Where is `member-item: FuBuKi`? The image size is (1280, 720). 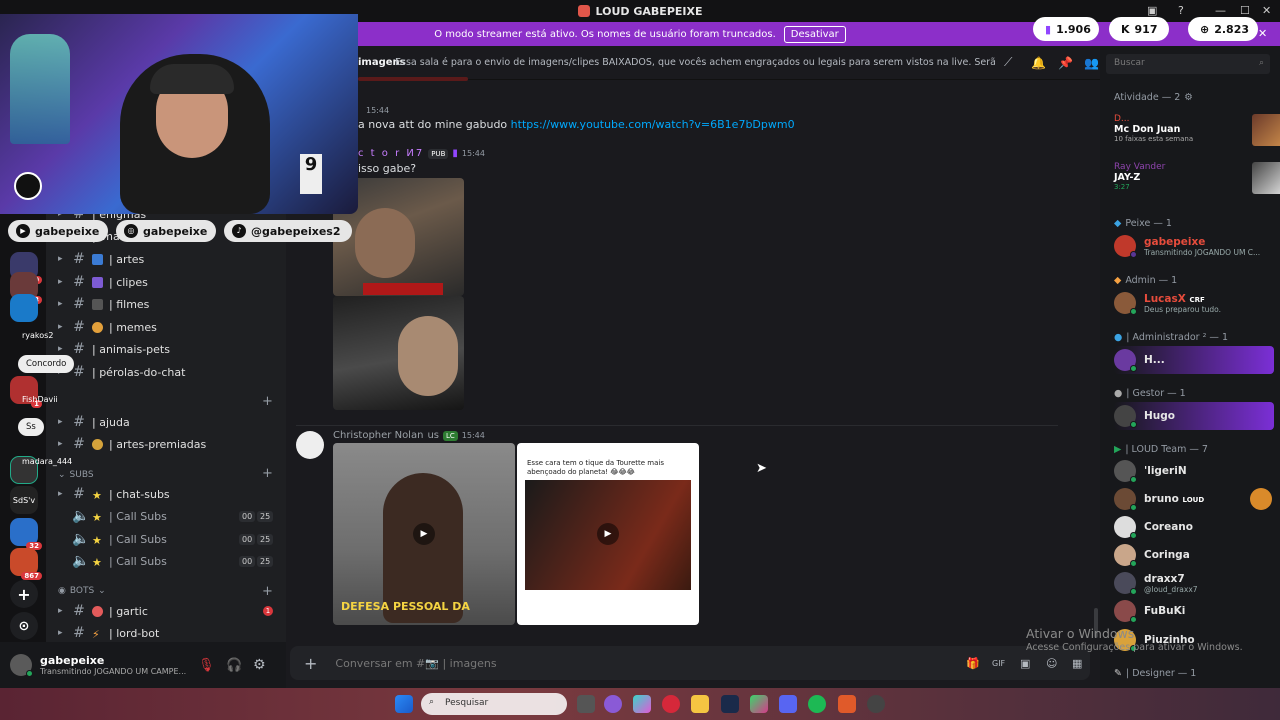 member-item: FuBuKi is located at coordinates (1194, 611).